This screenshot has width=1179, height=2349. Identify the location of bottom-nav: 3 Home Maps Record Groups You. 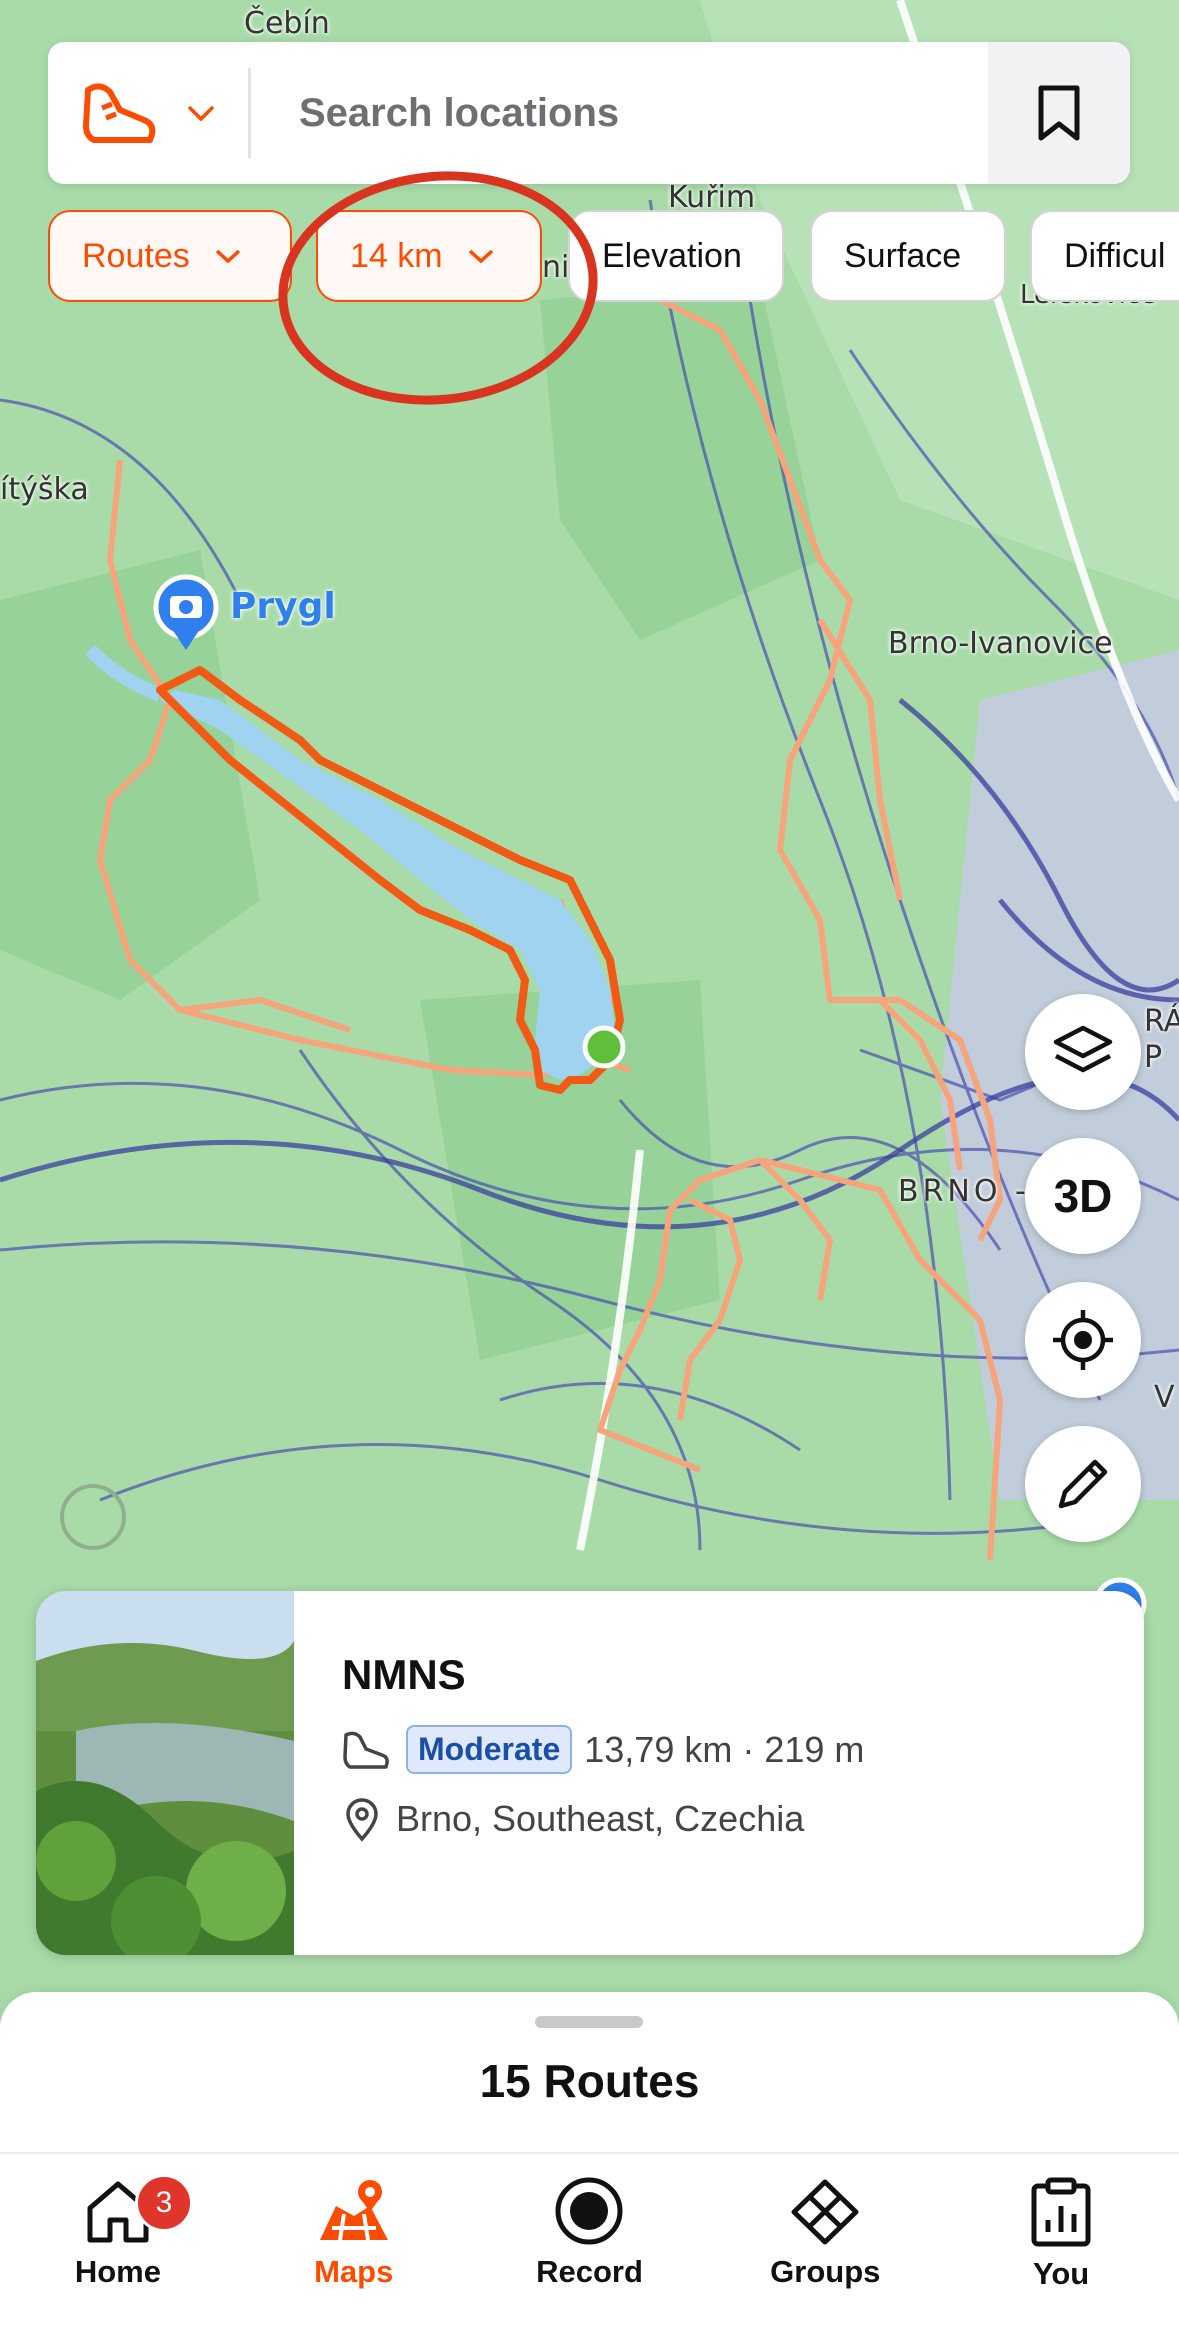
(589, 2250).